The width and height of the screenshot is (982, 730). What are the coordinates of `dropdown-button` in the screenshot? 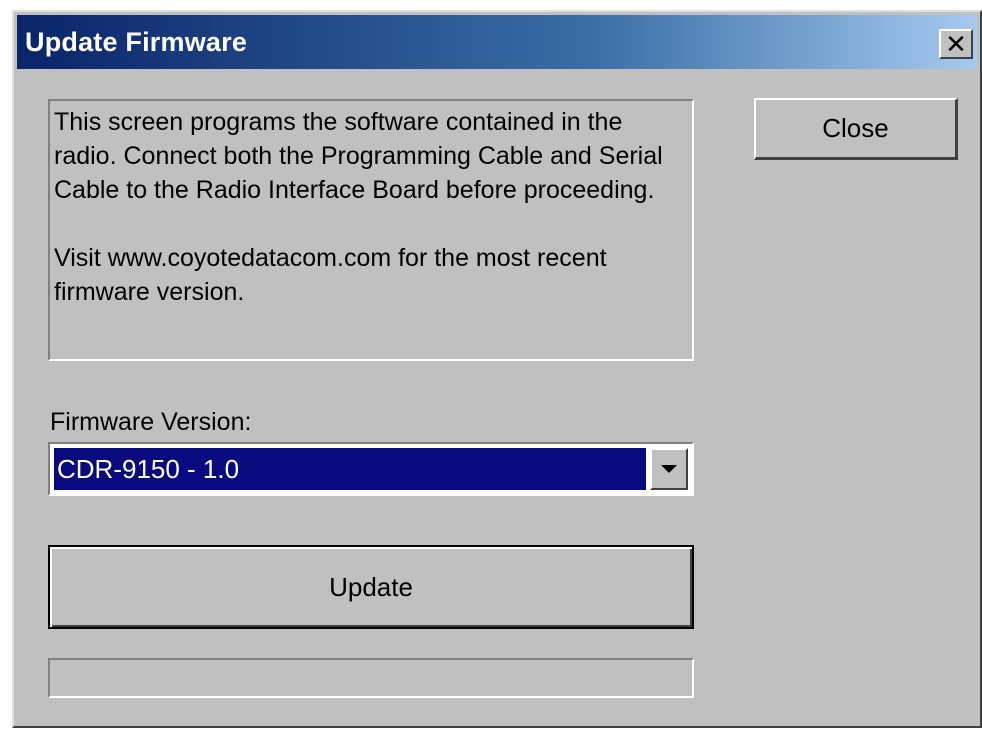 It's located at (669, 469).